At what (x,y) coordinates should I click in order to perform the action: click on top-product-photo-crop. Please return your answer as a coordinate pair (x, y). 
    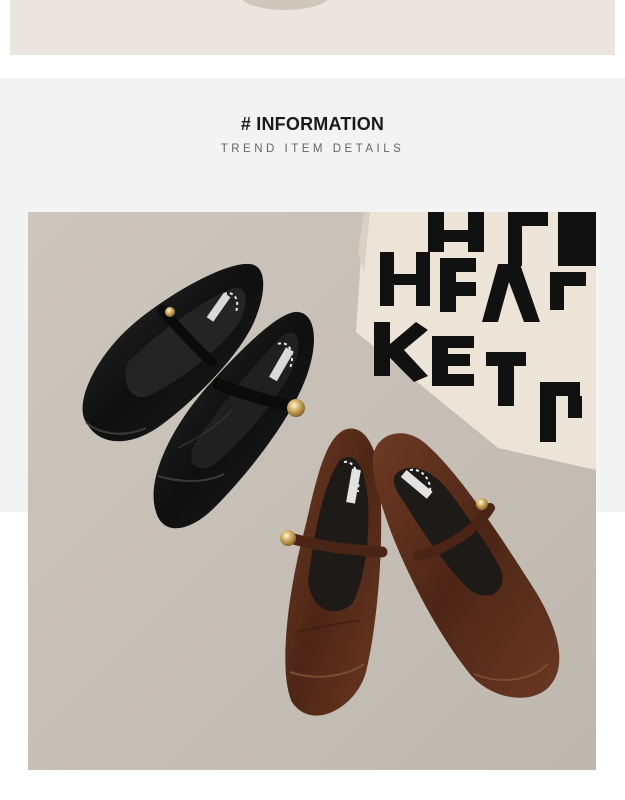
    Looking at the image, I should click on (312, 27).